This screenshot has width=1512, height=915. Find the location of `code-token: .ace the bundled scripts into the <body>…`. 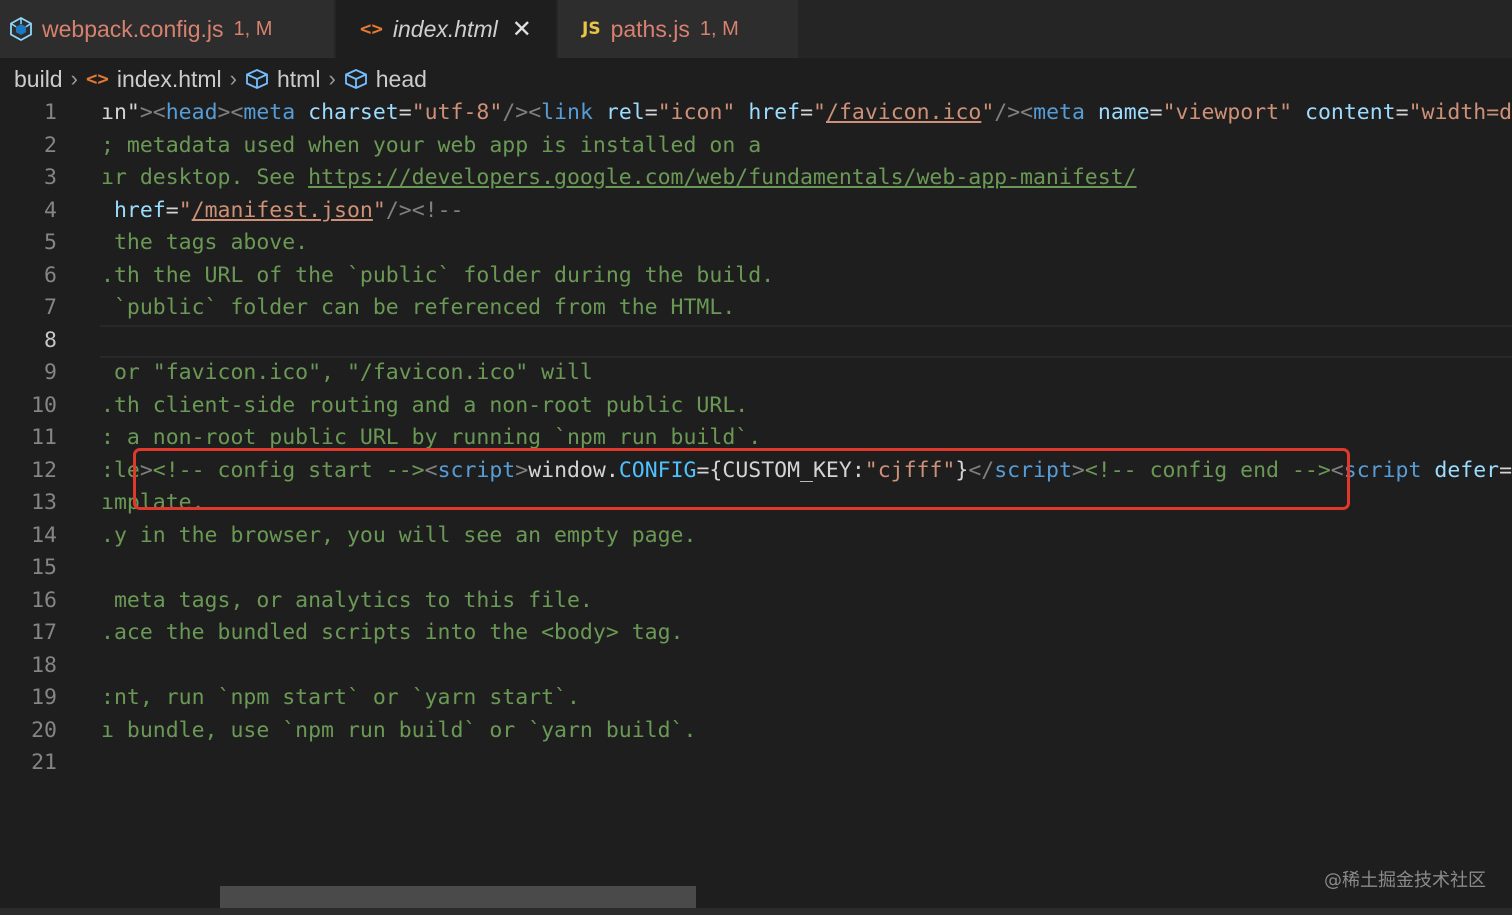

code-token: .ace the bundled scripts into the <body>… is located at coordinates (392, 632).